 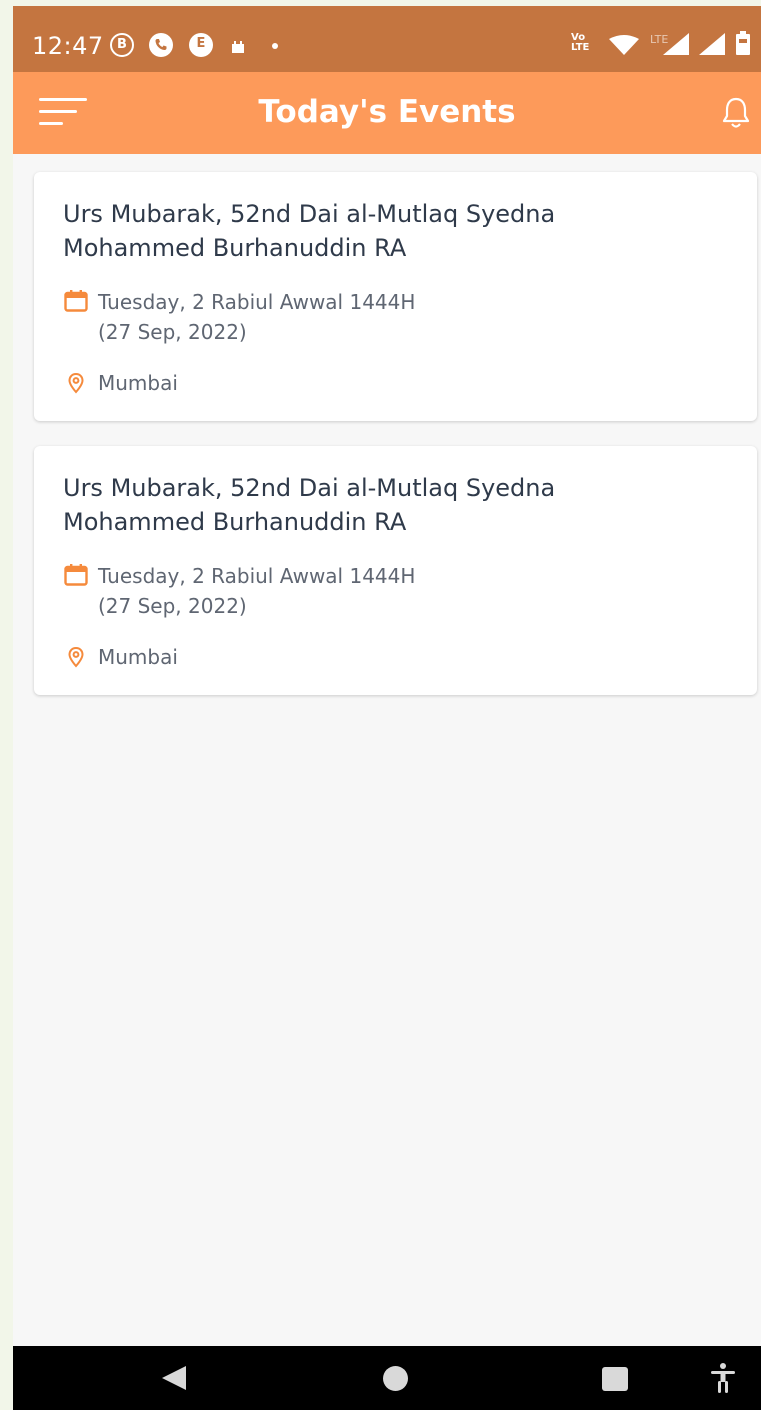 I want to click on home-icon, so click(x=395, y=1378).